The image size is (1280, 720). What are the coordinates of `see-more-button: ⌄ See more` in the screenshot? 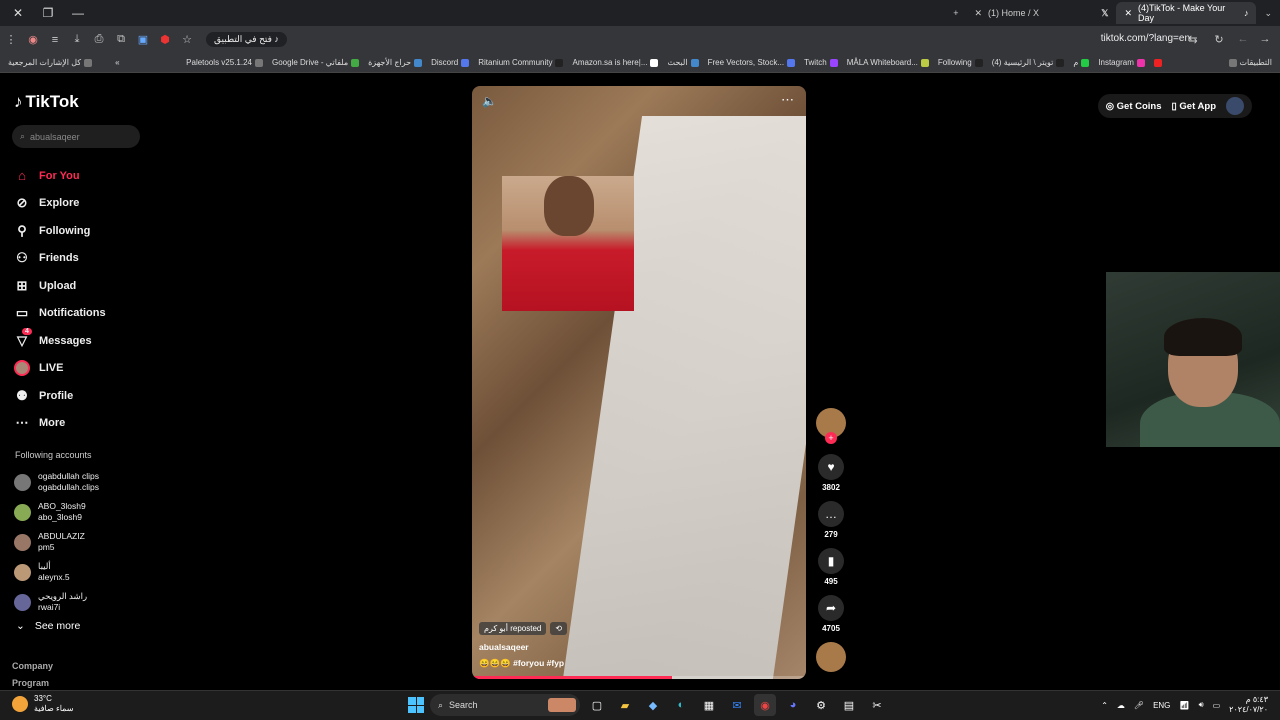 It's located at (48, 626).